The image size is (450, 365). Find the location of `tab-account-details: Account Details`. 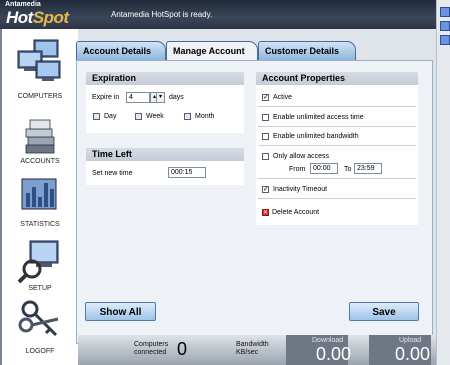

tab-account-details: Account Details is located at coordinates (121, 50).